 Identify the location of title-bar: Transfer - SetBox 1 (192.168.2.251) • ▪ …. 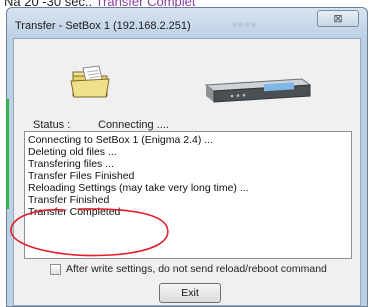
(187, 23).